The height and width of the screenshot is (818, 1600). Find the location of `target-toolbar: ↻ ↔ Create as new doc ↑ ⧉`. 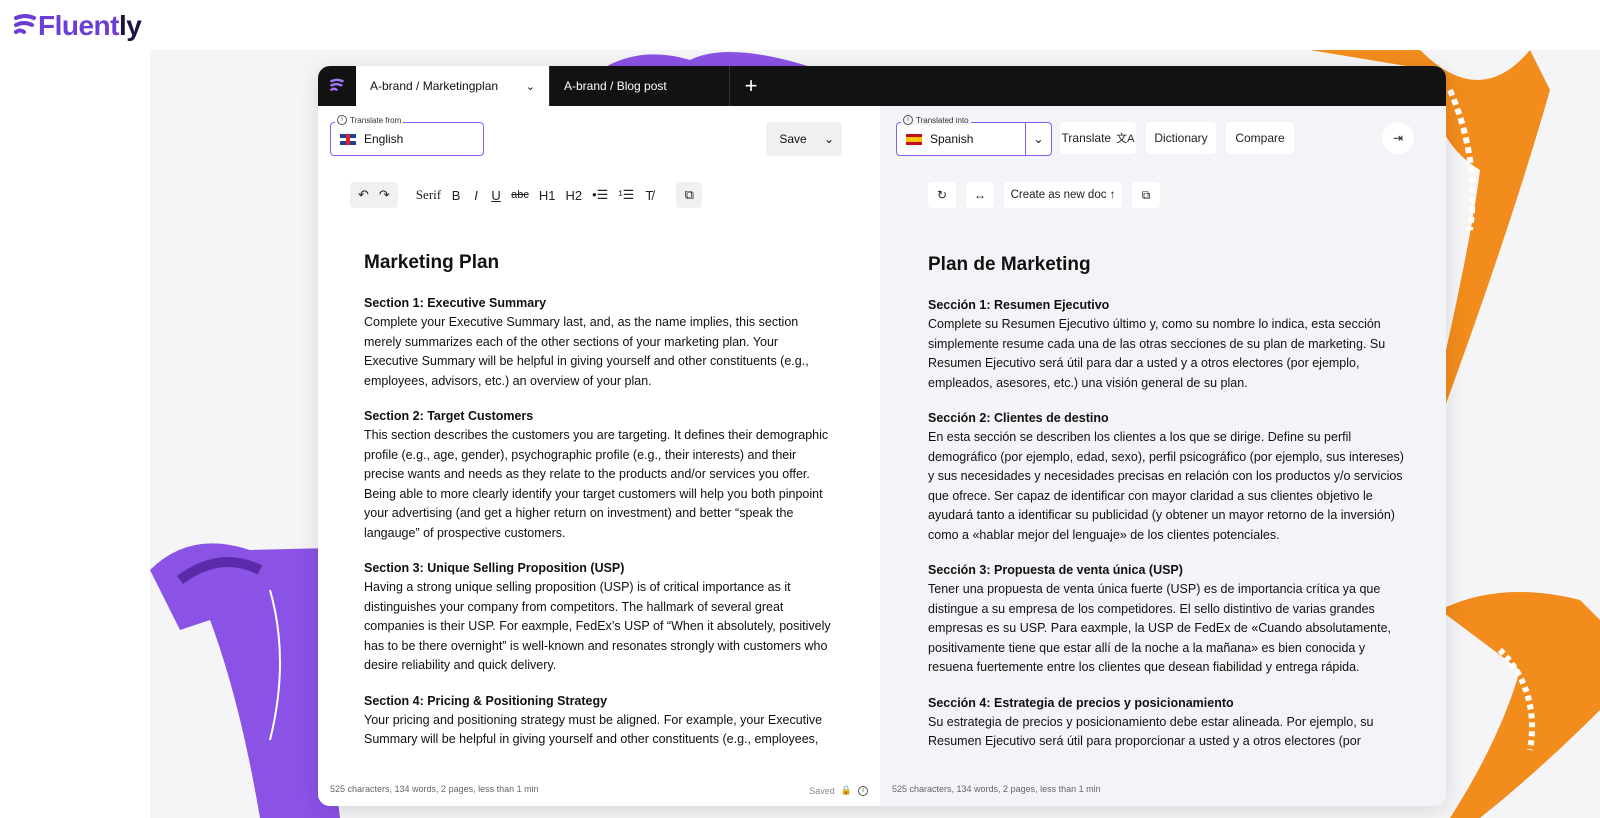

target-toolbar: ↻ ↔ Create as new doc ↑ ⧉ is located at coordinates (1044, 195).